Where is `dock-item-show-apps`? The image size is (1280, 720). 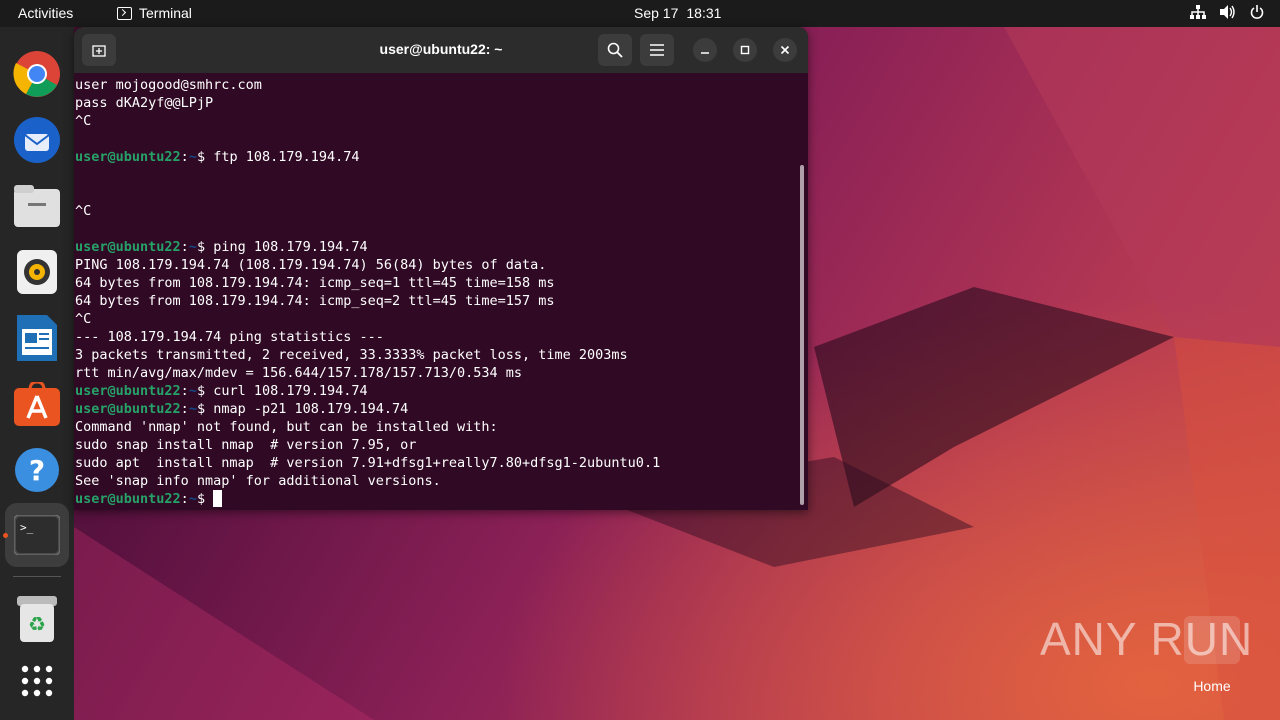 dock-item-show-apps is located at coordinates (37, 681).